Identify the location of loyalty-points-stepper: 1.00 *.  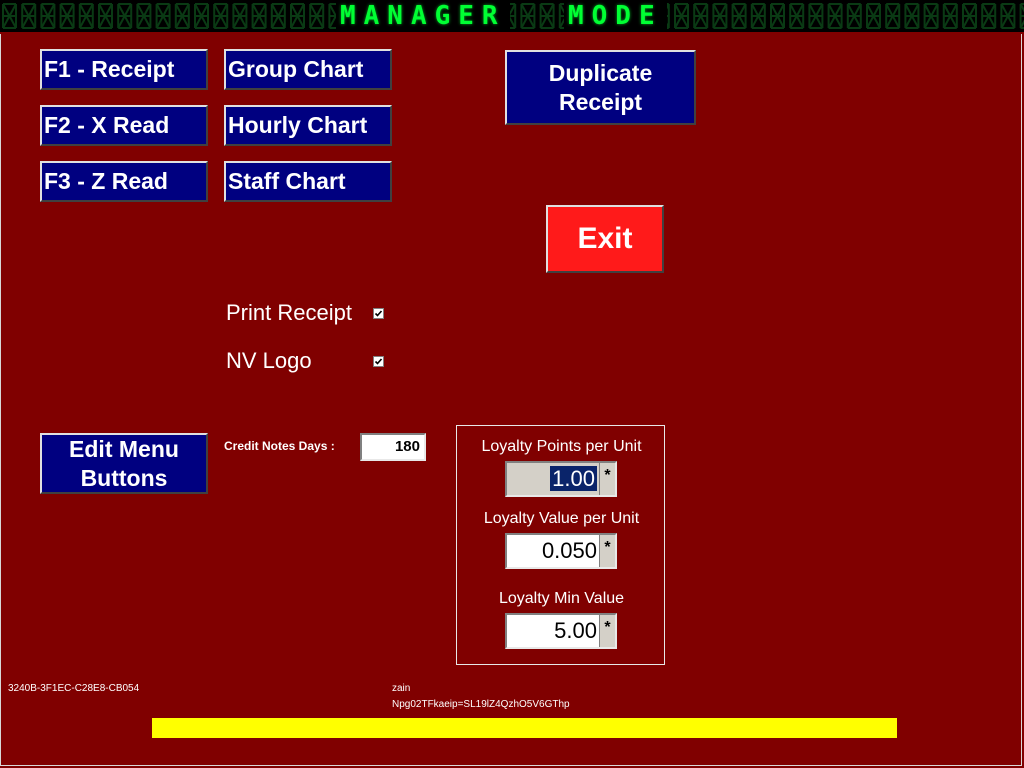
(561, 479).